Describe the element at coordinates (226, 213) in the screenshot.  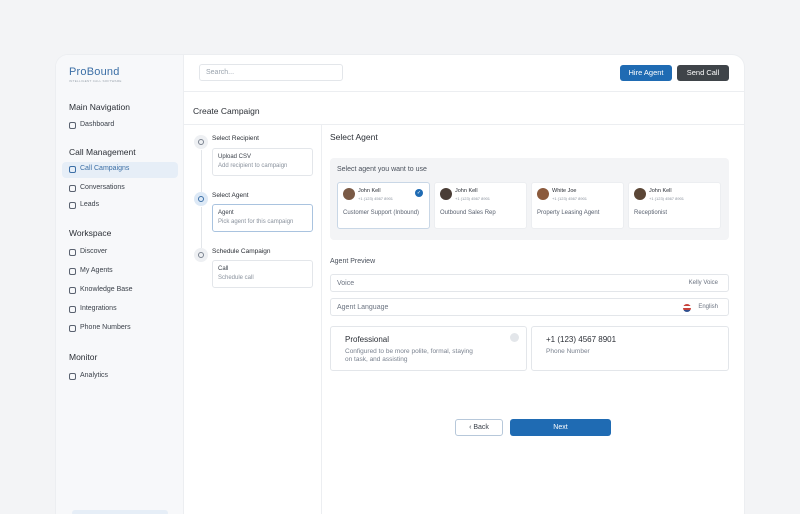
I see `step-box-title: Agent` at that location.